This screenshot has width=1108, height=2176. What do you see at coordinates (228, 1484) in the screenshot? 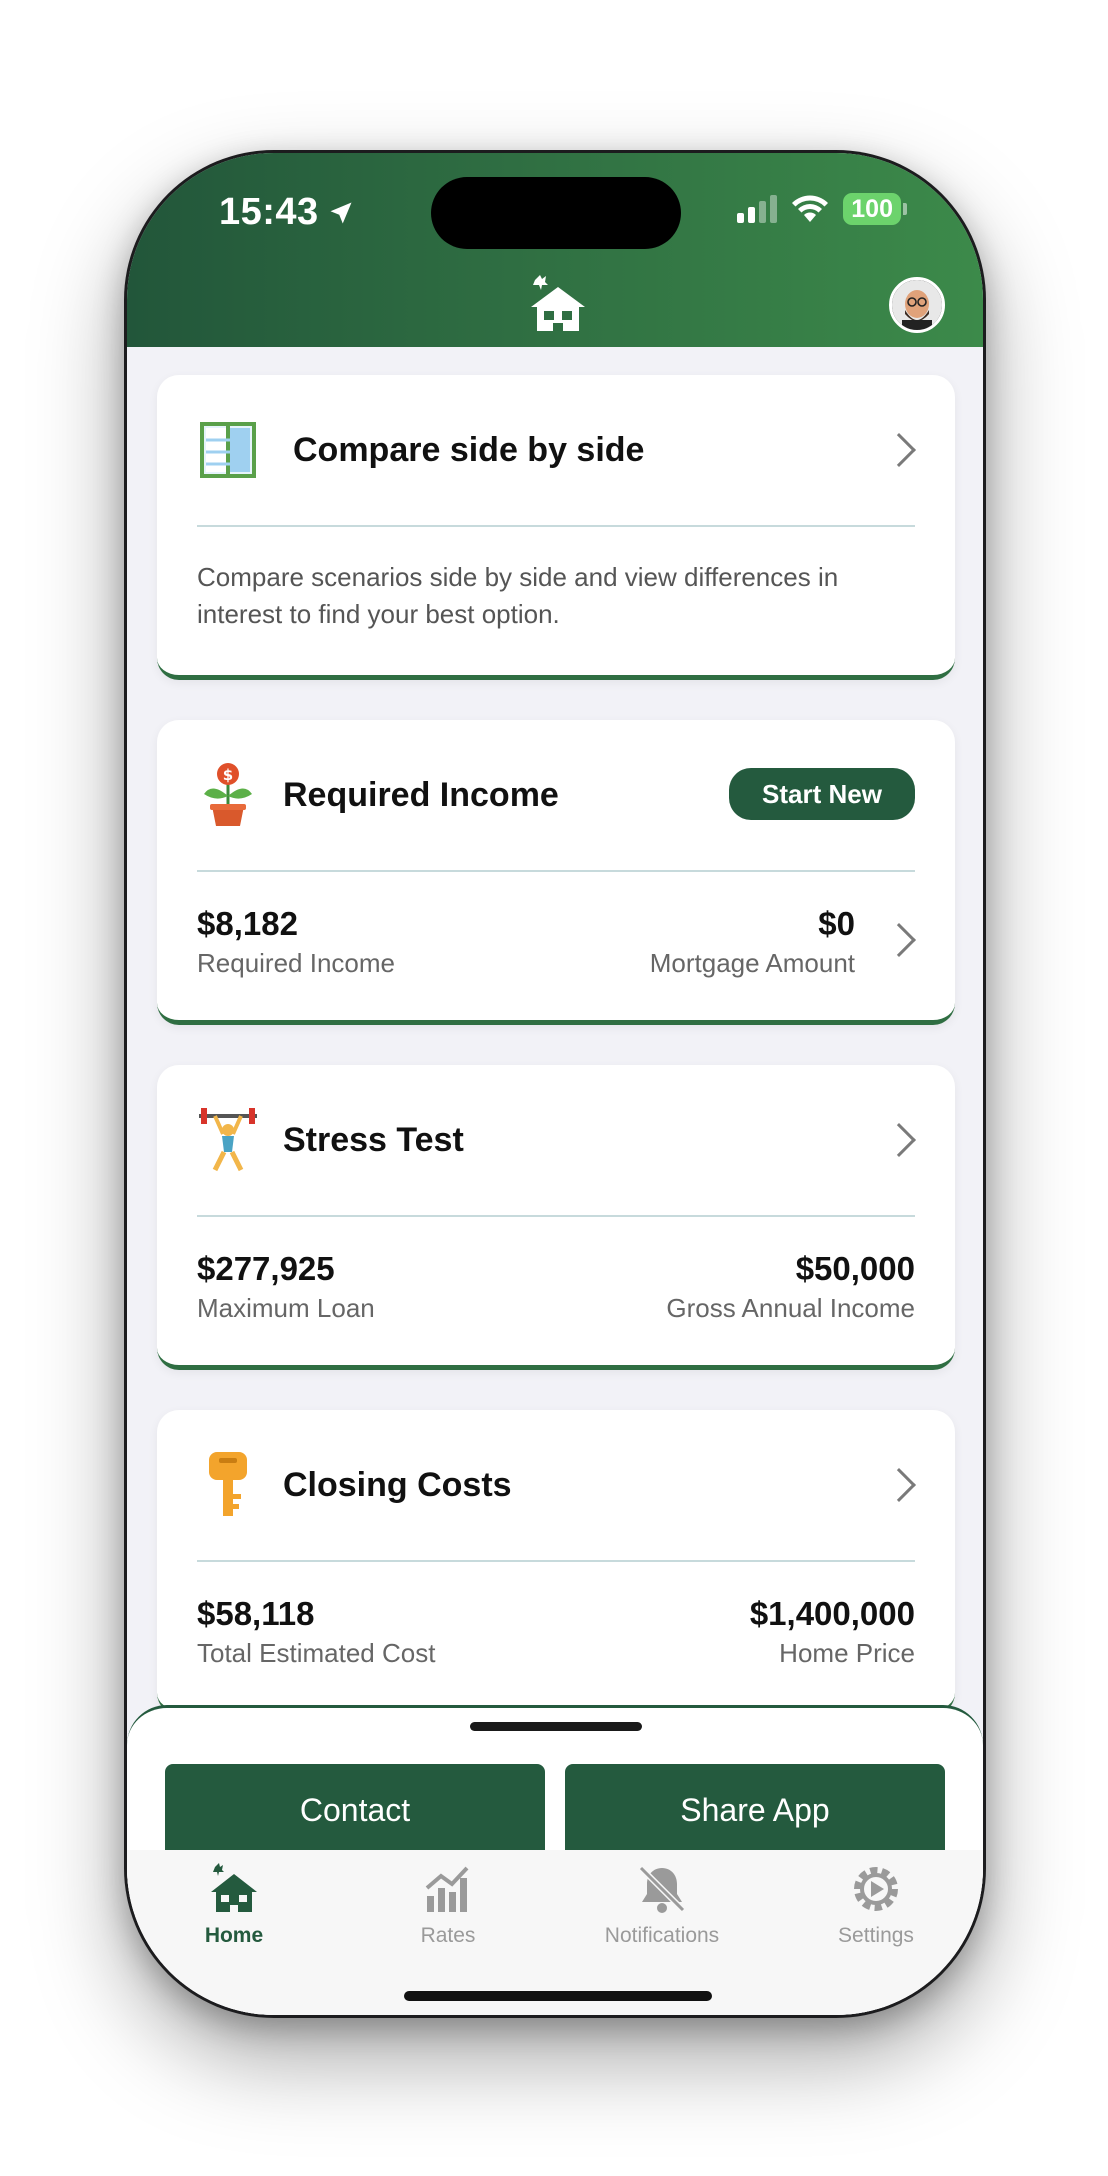
I see `key-icon` at bounding box center [228, 1484].